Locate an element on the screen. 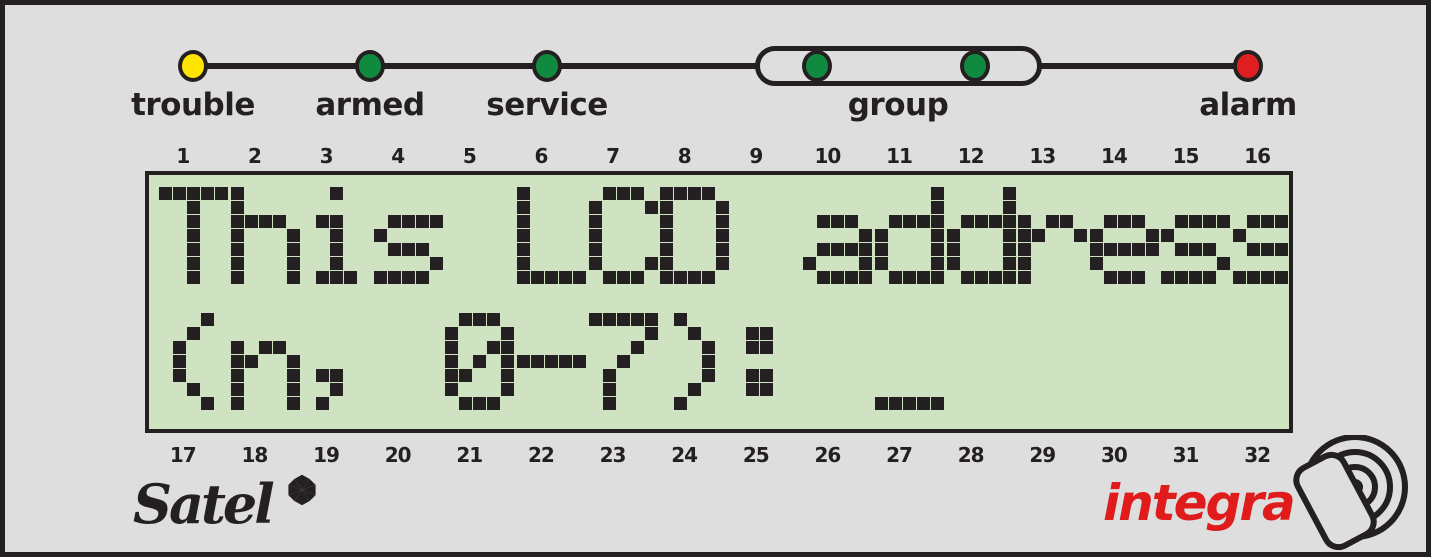 The width and height of the screenshot is (1431, 557). column-scale-bottom: 17 18 19 20 21 22 23 24 25 26 27 28 29 30 31 32 is located at coordinates (720, 455).